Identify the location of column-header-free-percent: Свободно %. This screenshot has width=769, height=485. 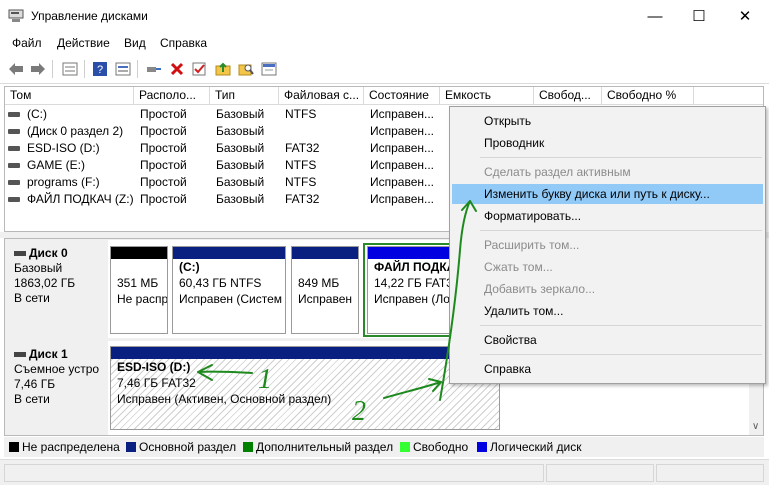
(648, 96).